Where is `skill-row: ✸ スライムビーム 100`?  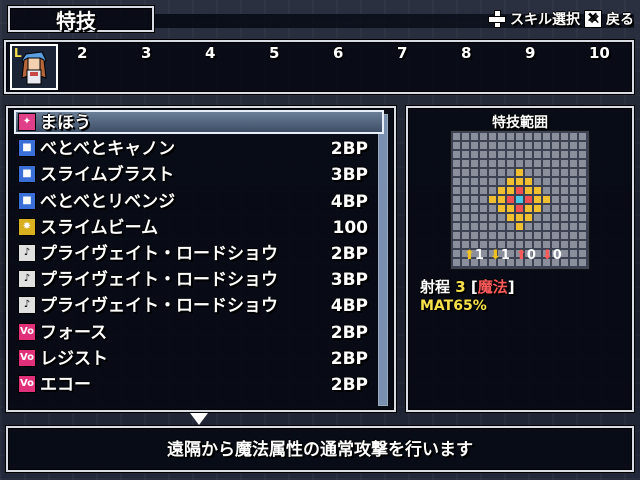
skill-row: ✸ スライムビーム 100 is located at coordinates (192, 228).